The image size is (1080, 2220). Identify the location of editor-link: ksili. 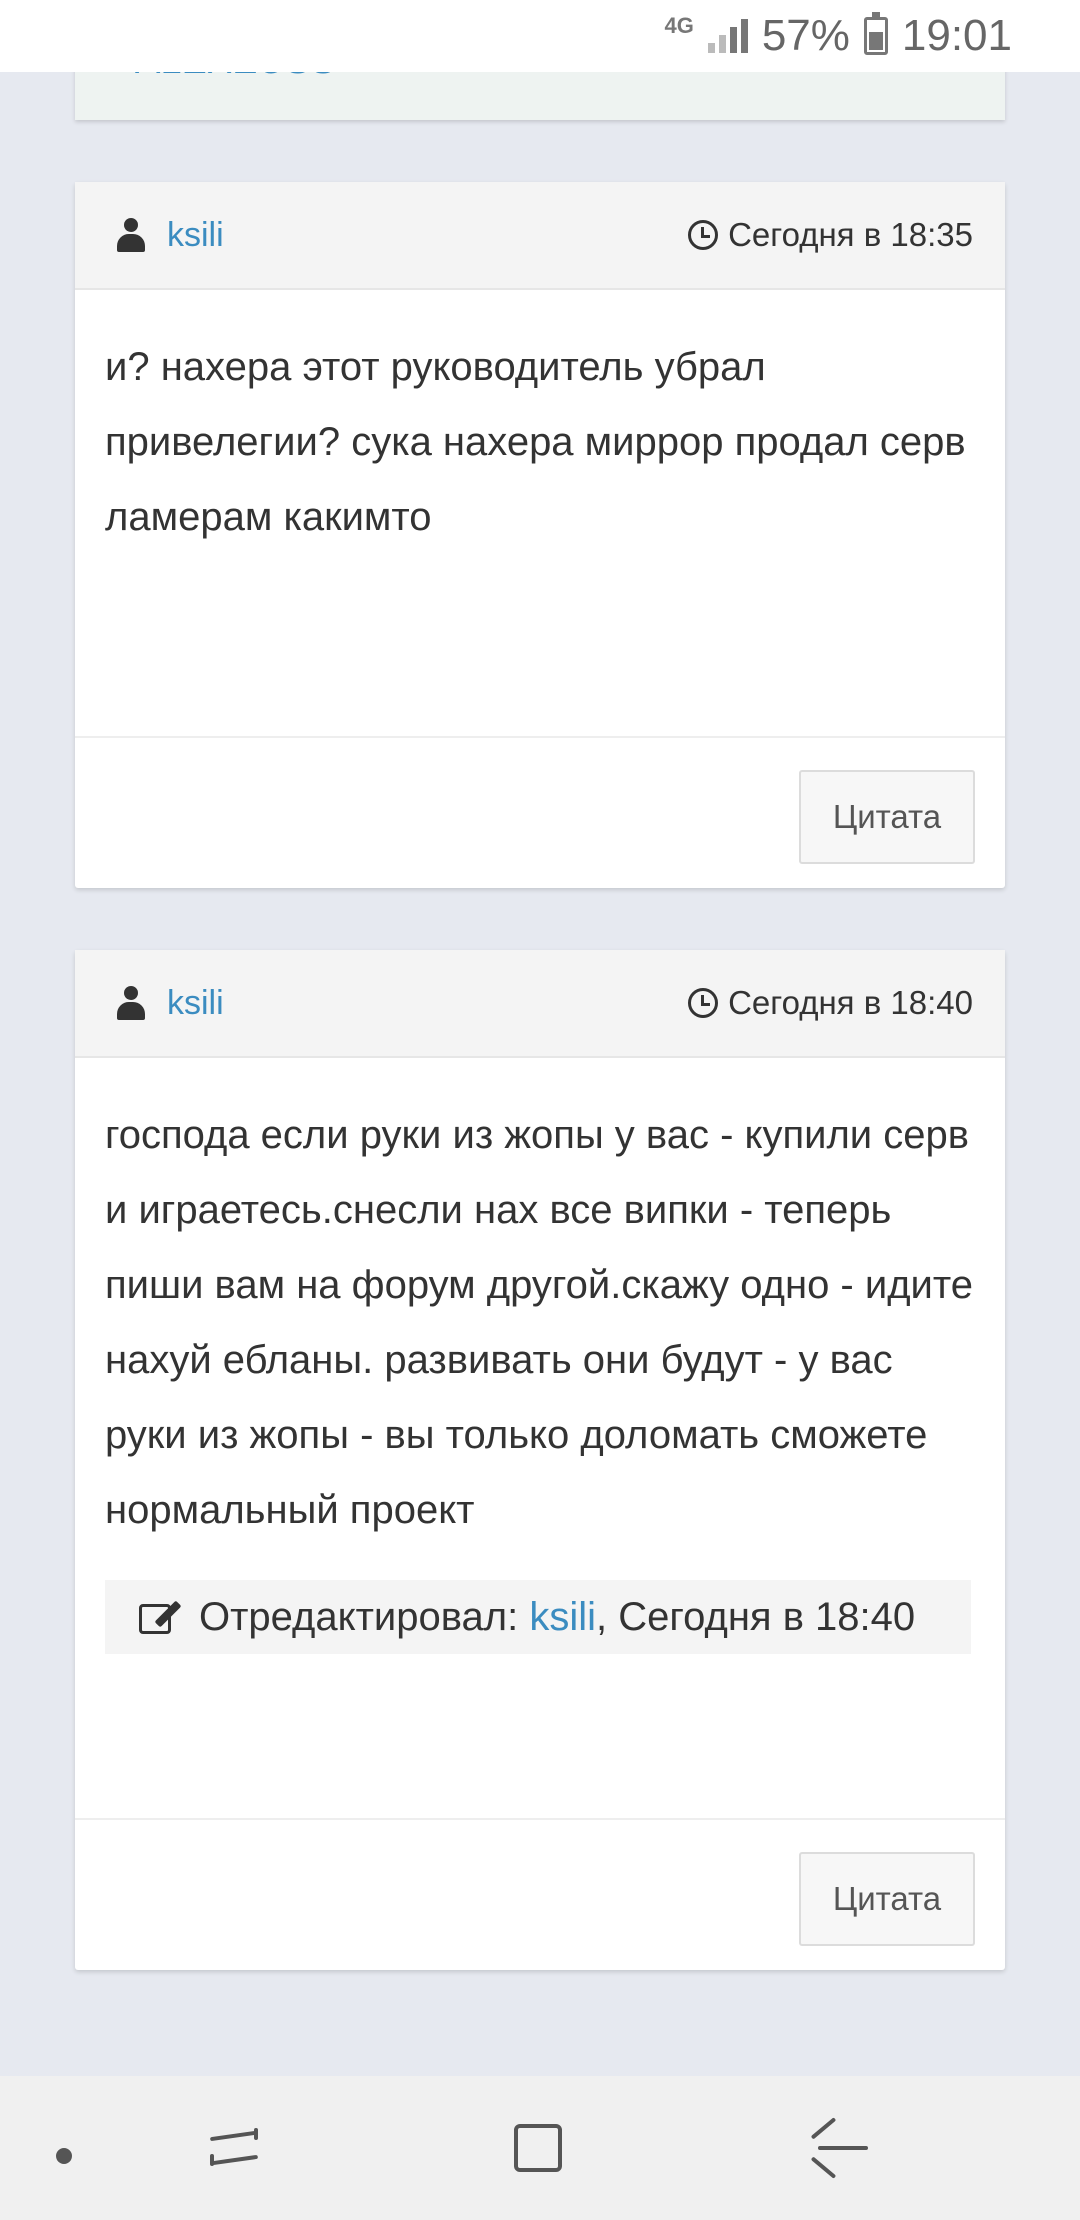
(562, 1617).